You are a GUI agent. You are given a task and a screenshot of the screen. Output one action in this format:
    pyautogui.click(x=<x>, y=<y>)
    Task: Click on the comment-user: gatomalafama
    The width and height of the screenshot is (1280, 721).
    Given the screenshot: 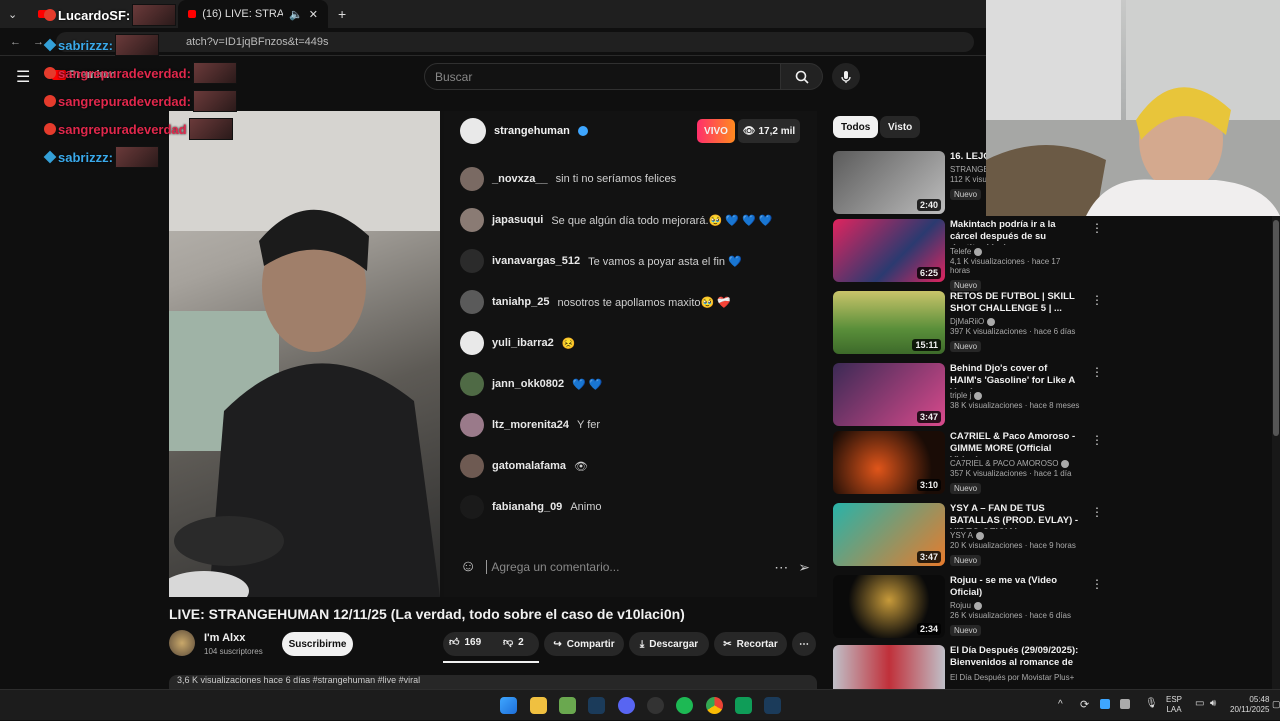 What is the action you would take?
    pyautogui.click(x=529, y=466)
    